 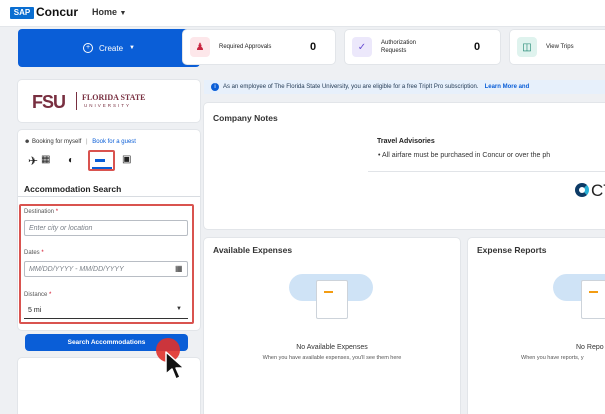 I want to click on required-approvals-label: Required Approvals, so click(x=245, y=47).